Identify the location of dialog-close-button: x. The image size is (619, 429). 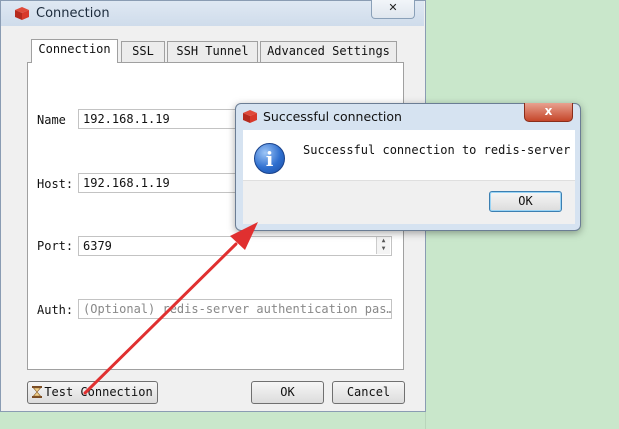
(548, 112).